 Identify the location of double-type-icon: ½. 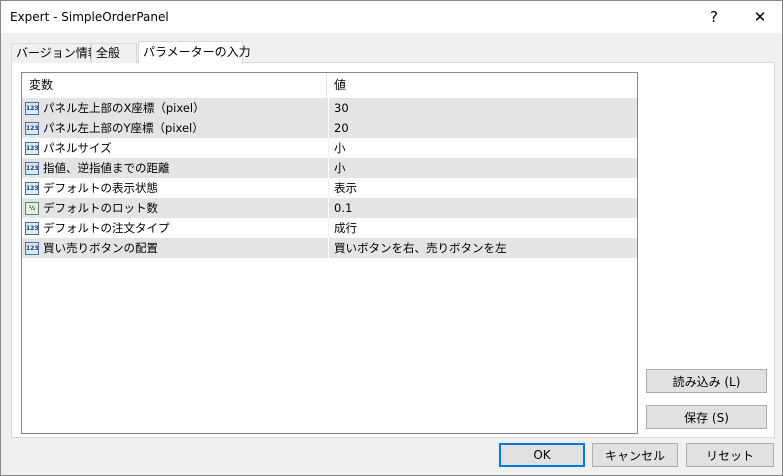
(32, 208).